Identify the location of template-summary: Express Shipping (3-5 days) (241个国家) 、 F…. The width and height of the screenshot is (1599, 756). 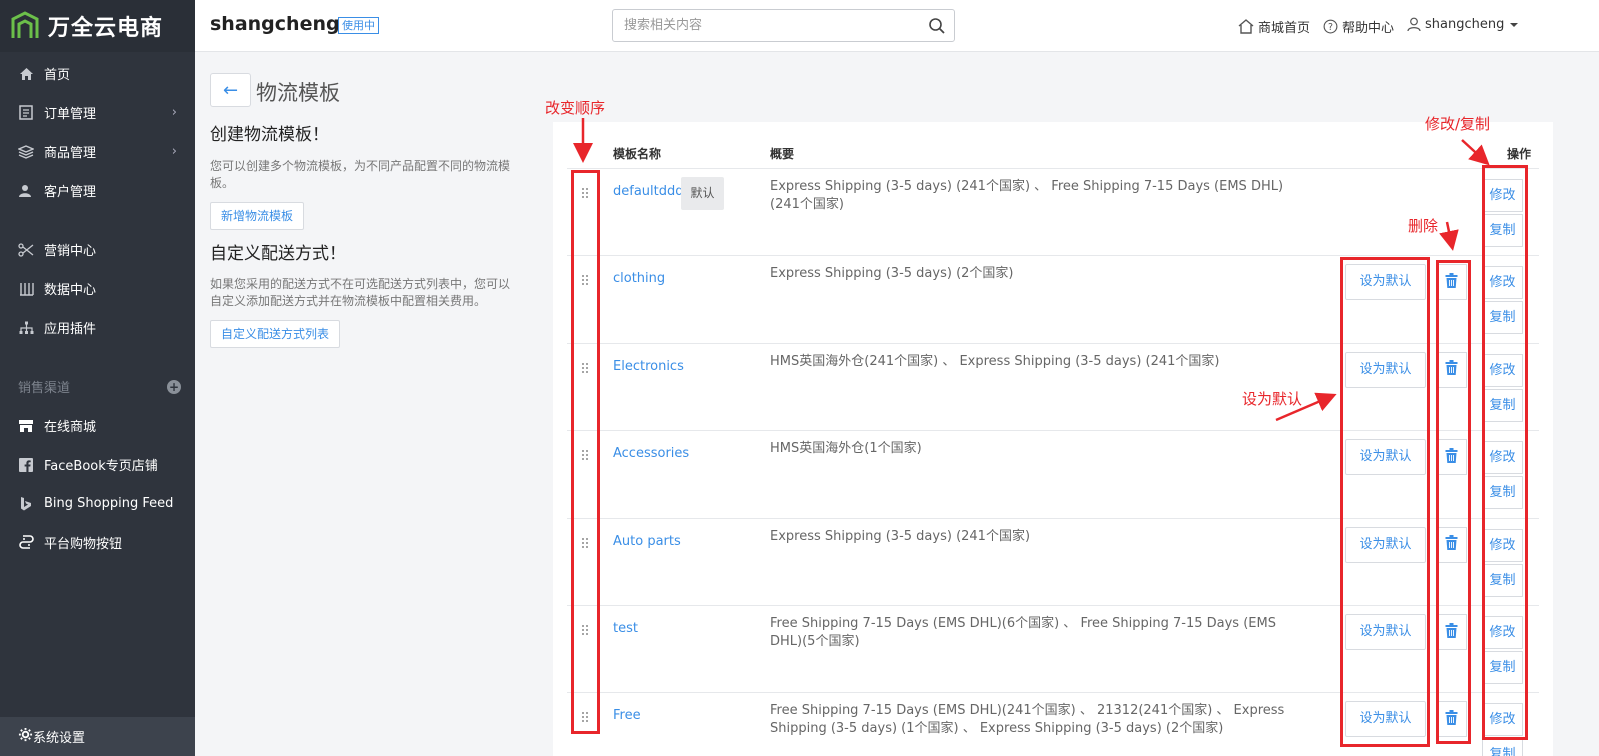
(1027, 195).